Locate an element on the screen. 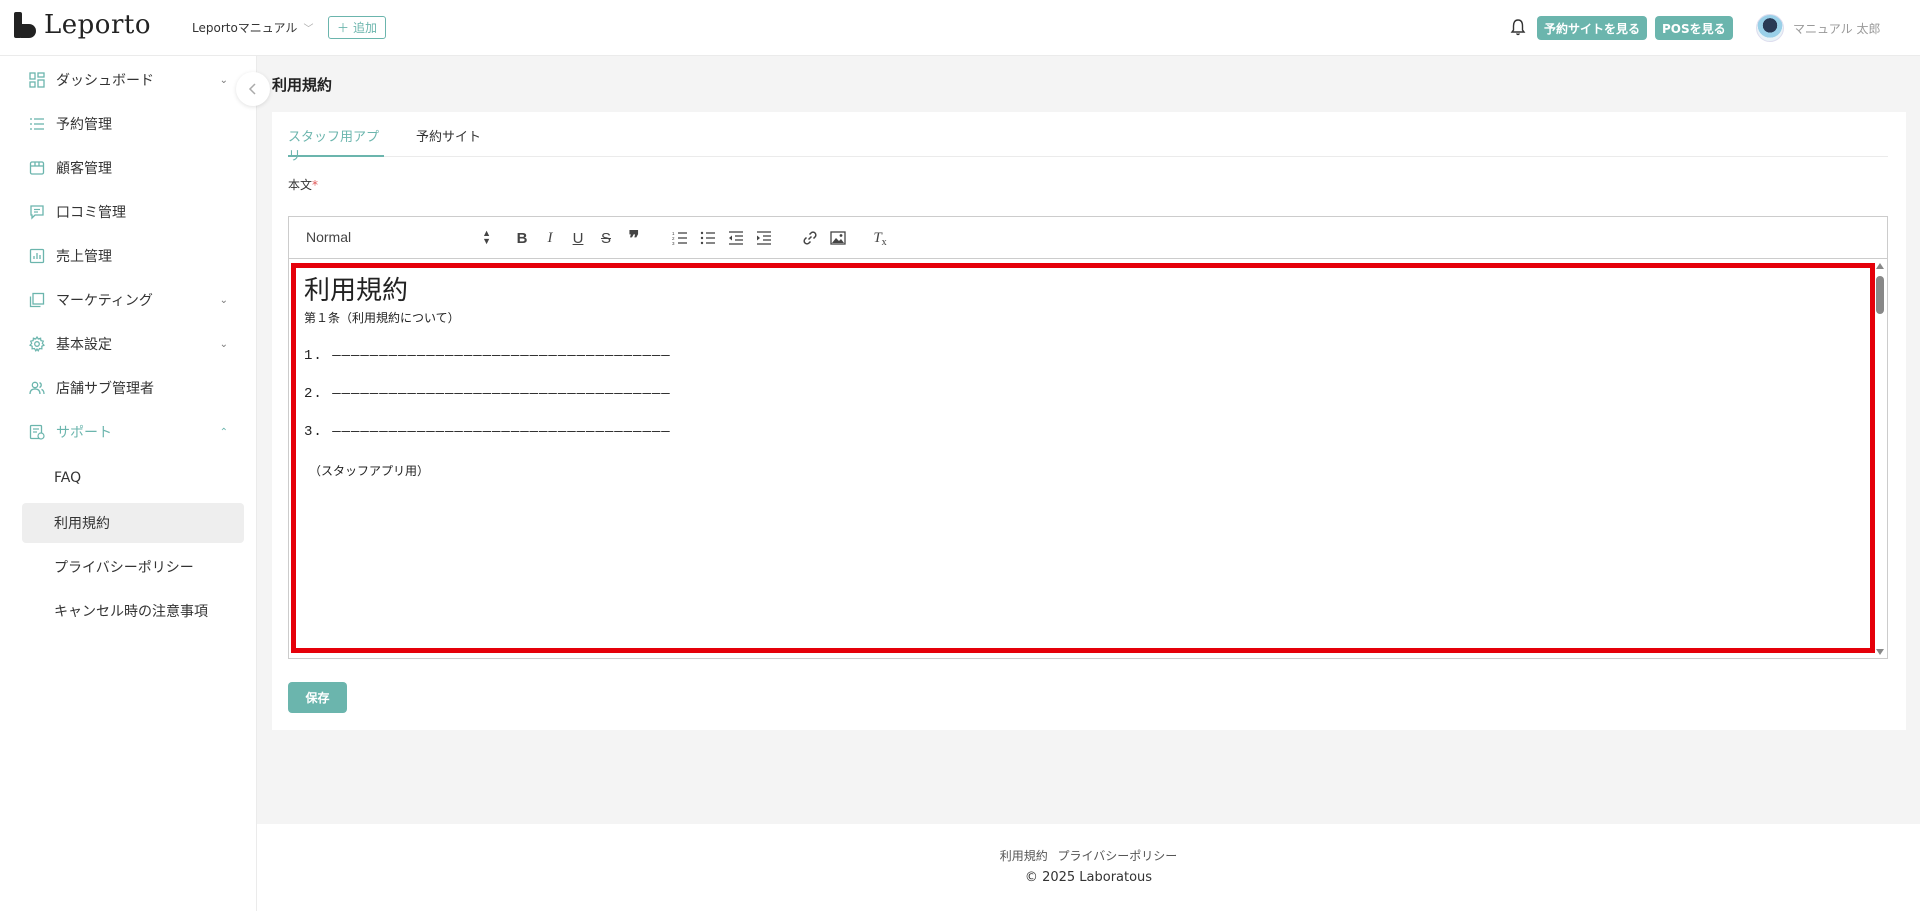 This screenshot has width=1920, height=911. review-icon is located at coordinates (37, 212).